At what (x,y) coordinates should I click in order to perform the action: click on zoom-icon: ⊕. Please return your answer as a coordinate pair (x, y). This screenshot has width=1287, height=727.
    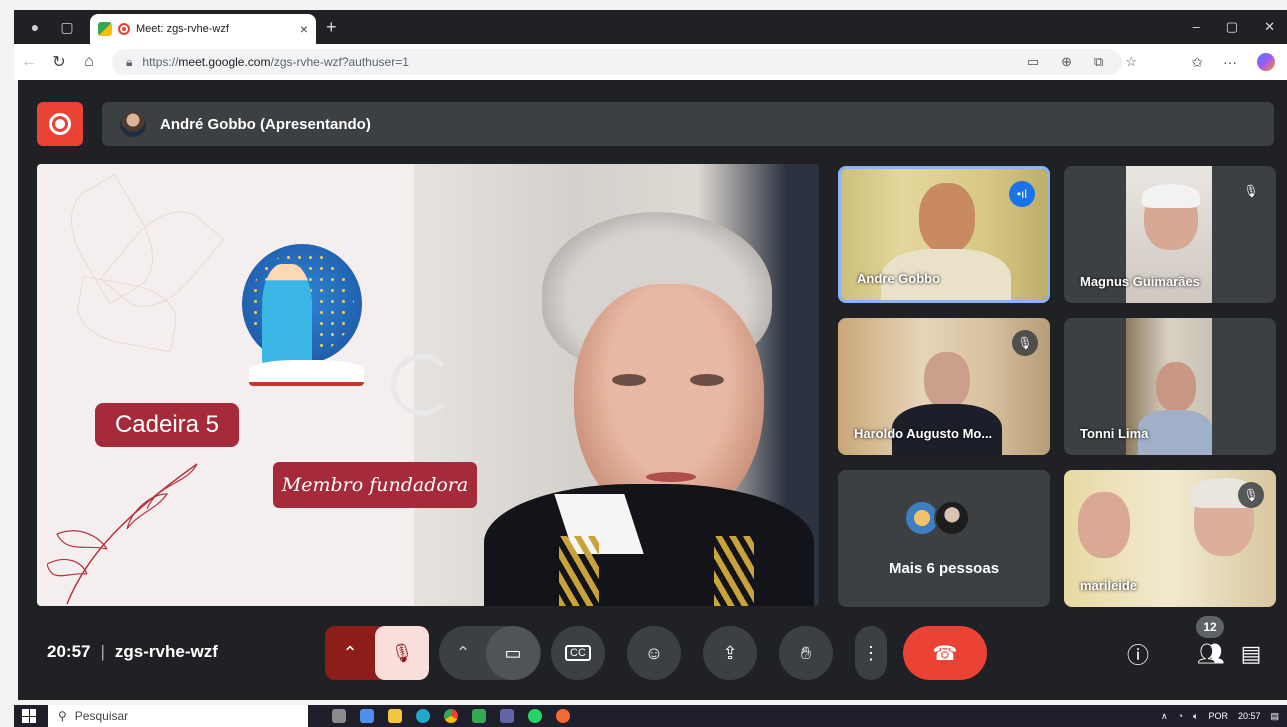
    Looking at the image, I should click on (1066, 62).